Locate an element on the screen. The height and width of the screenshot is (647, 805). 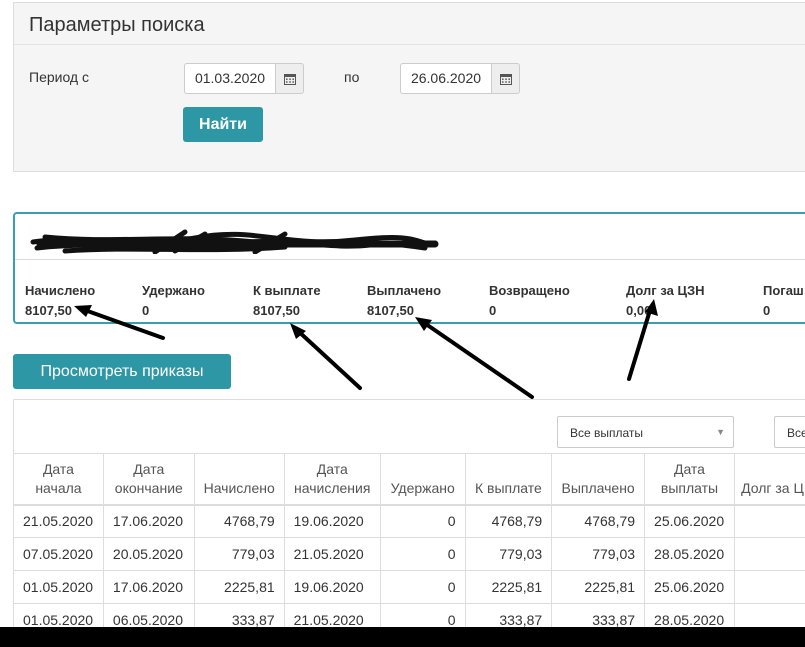
find-button: Найти is located at coordinates (223, 124).